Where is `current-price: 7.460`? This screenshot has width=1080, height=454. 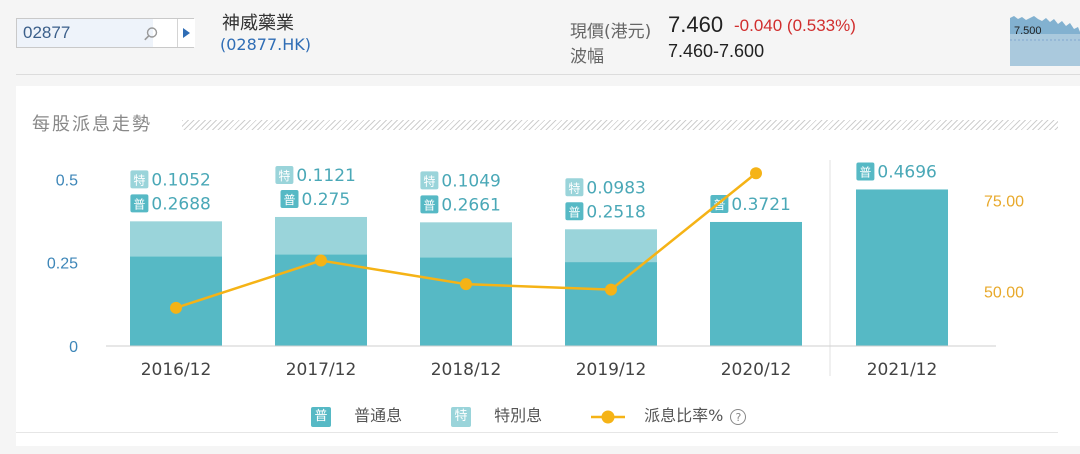
current-price: 7.460 is located at coordinates (696, 24).